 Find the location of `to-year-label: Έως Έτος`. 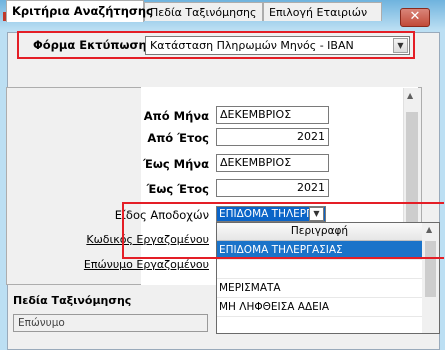

to-year-label: Έως Έτος is located at coordinates (177, 189).